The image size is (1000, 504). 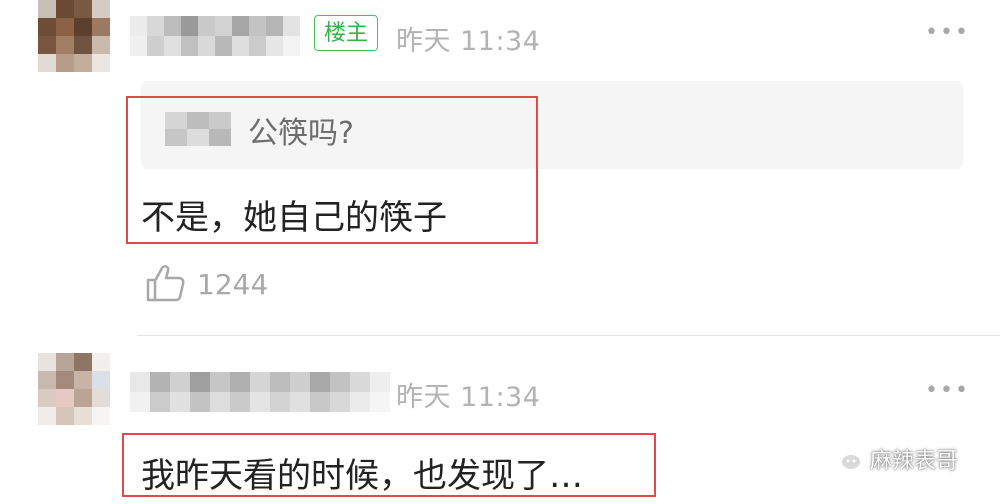 I want to click on watermark: 麻辣表哥, so click(x=892, y=459).